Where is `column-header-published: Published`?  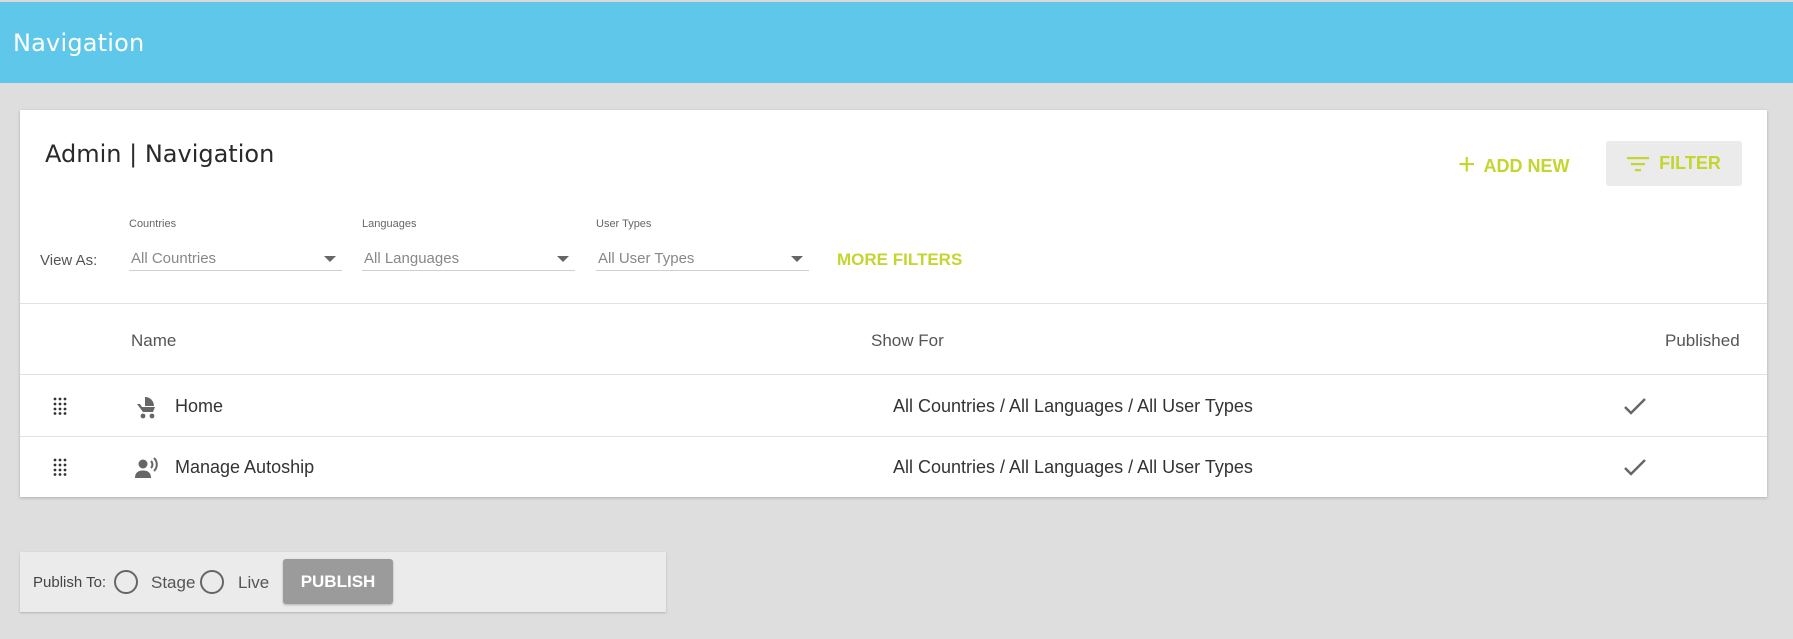
column-header-published: Published is located at coordinates (1702, 340).